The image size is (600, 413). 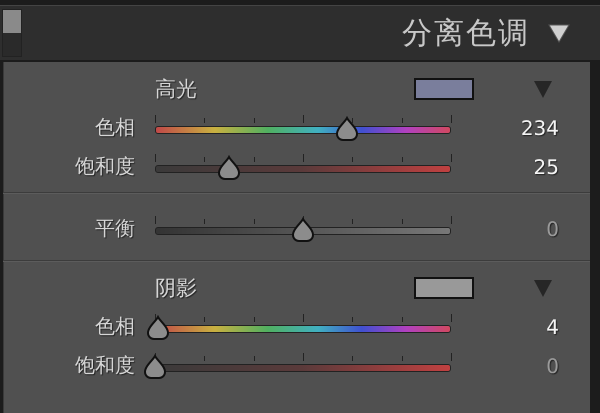 I want to click on toggle-switch, so click(x=12, y=33).